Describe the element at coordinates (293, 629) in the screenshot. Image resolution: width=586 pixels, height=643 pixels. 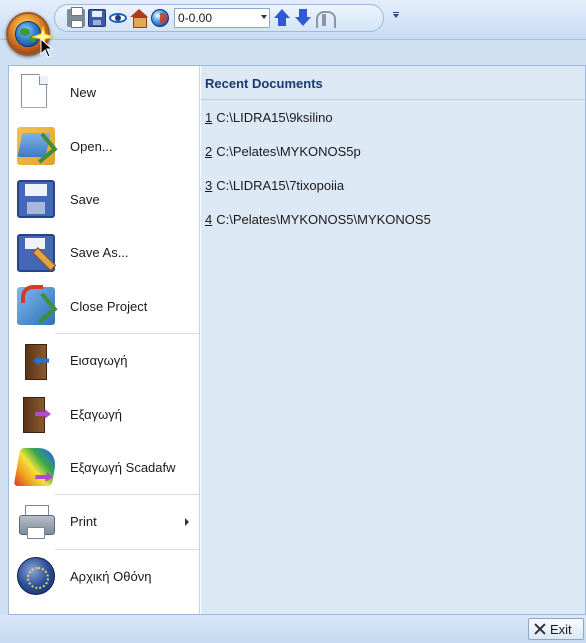
I see `menu-footer: Exit` at that location.